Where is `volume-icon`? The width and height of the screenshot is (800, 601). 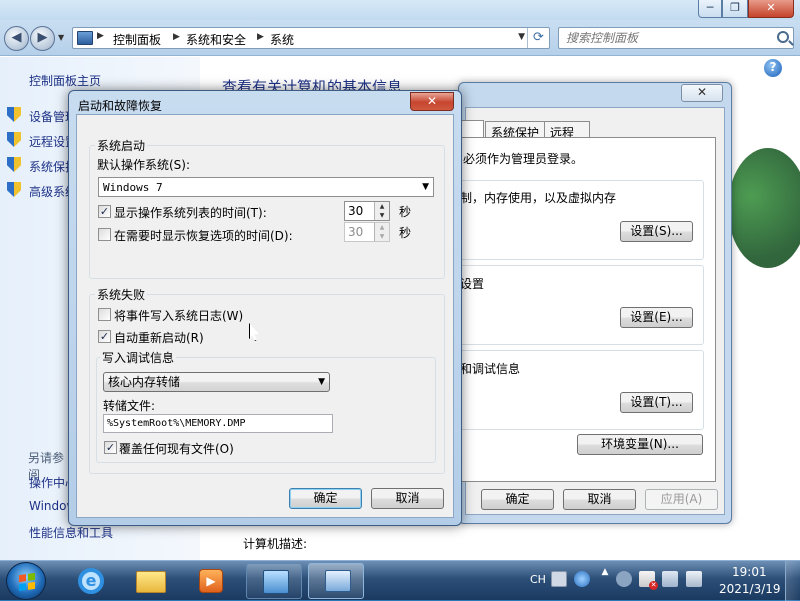 volume-icon is located at coordinates (694, 579).